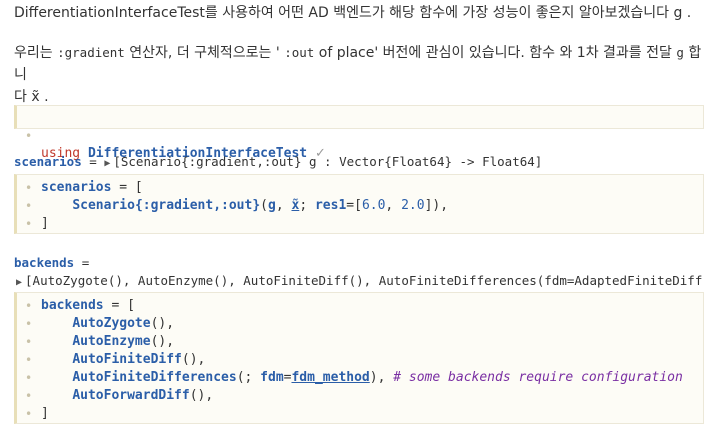 This screenshot has height=430, width=710. What do you see at coordinates (131, 395) in the screenshot?
I see `backend-name: AutoForwardDiff` at bounding box center [131, 395].